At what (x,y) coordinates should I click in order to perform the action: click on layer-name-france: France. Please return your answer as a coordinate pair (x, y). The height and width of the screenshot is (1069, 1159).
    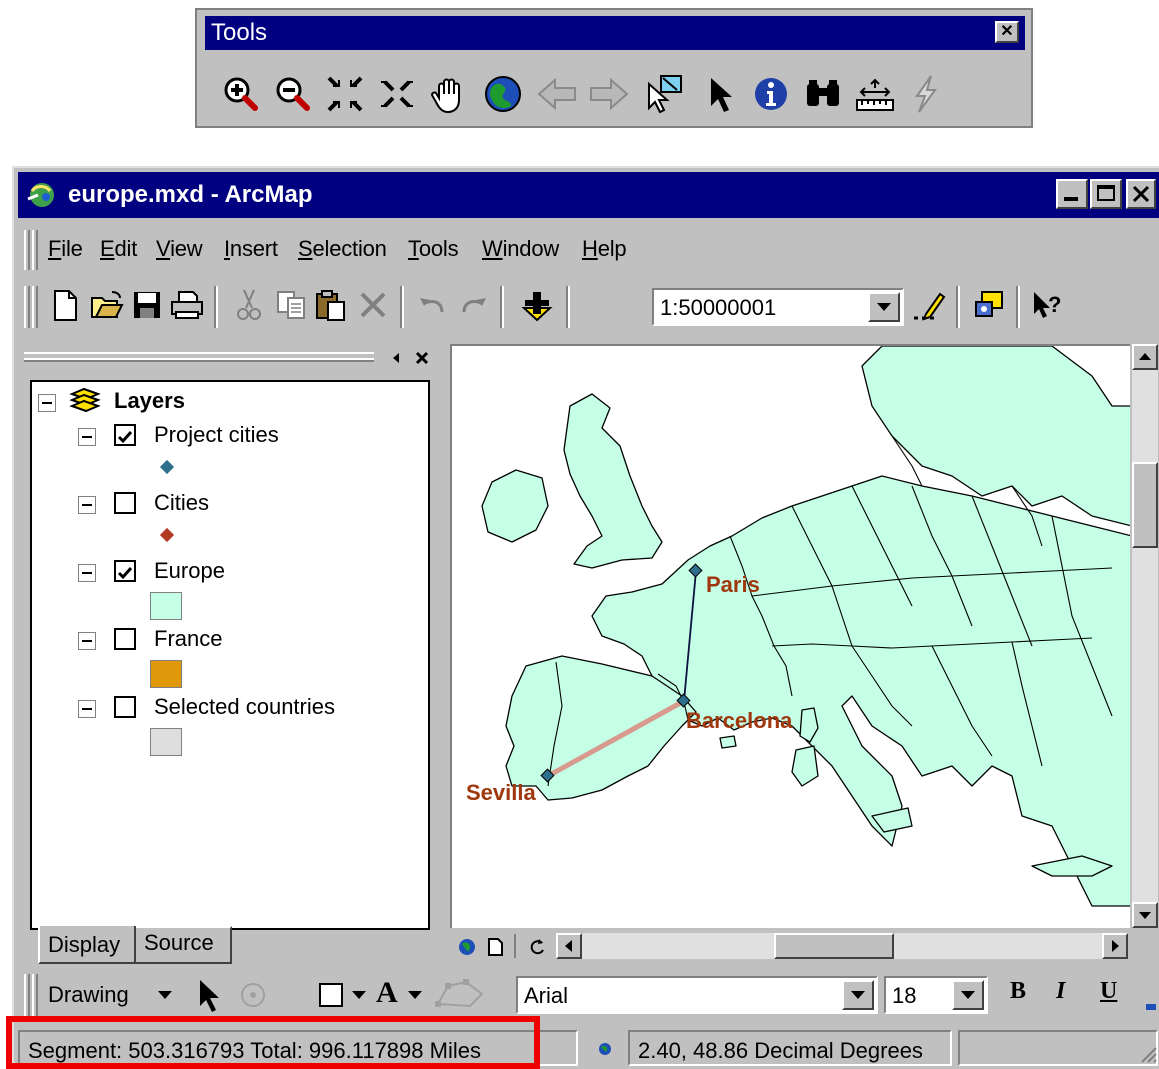
    Looking at the image, I should click on (188, 639).